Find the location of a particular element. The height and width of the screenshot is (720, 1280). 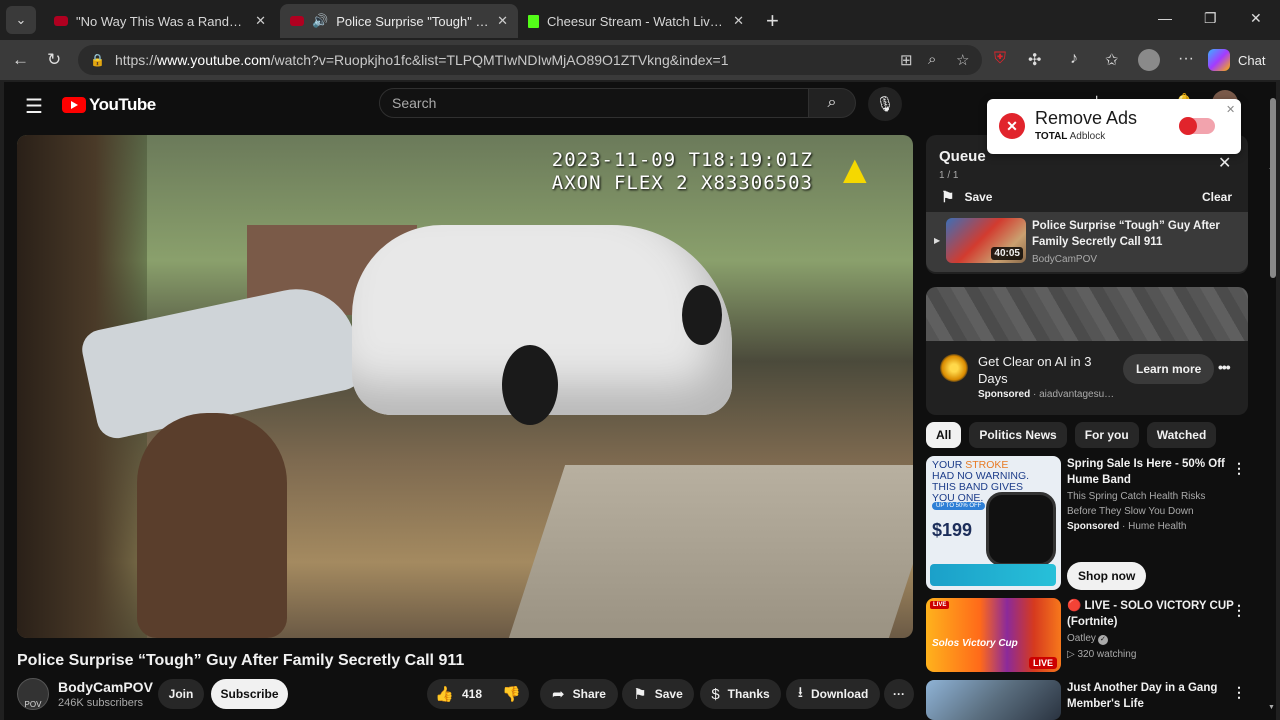

scroll-down-arrow: ▼ is located at coordinates (1271, 707).